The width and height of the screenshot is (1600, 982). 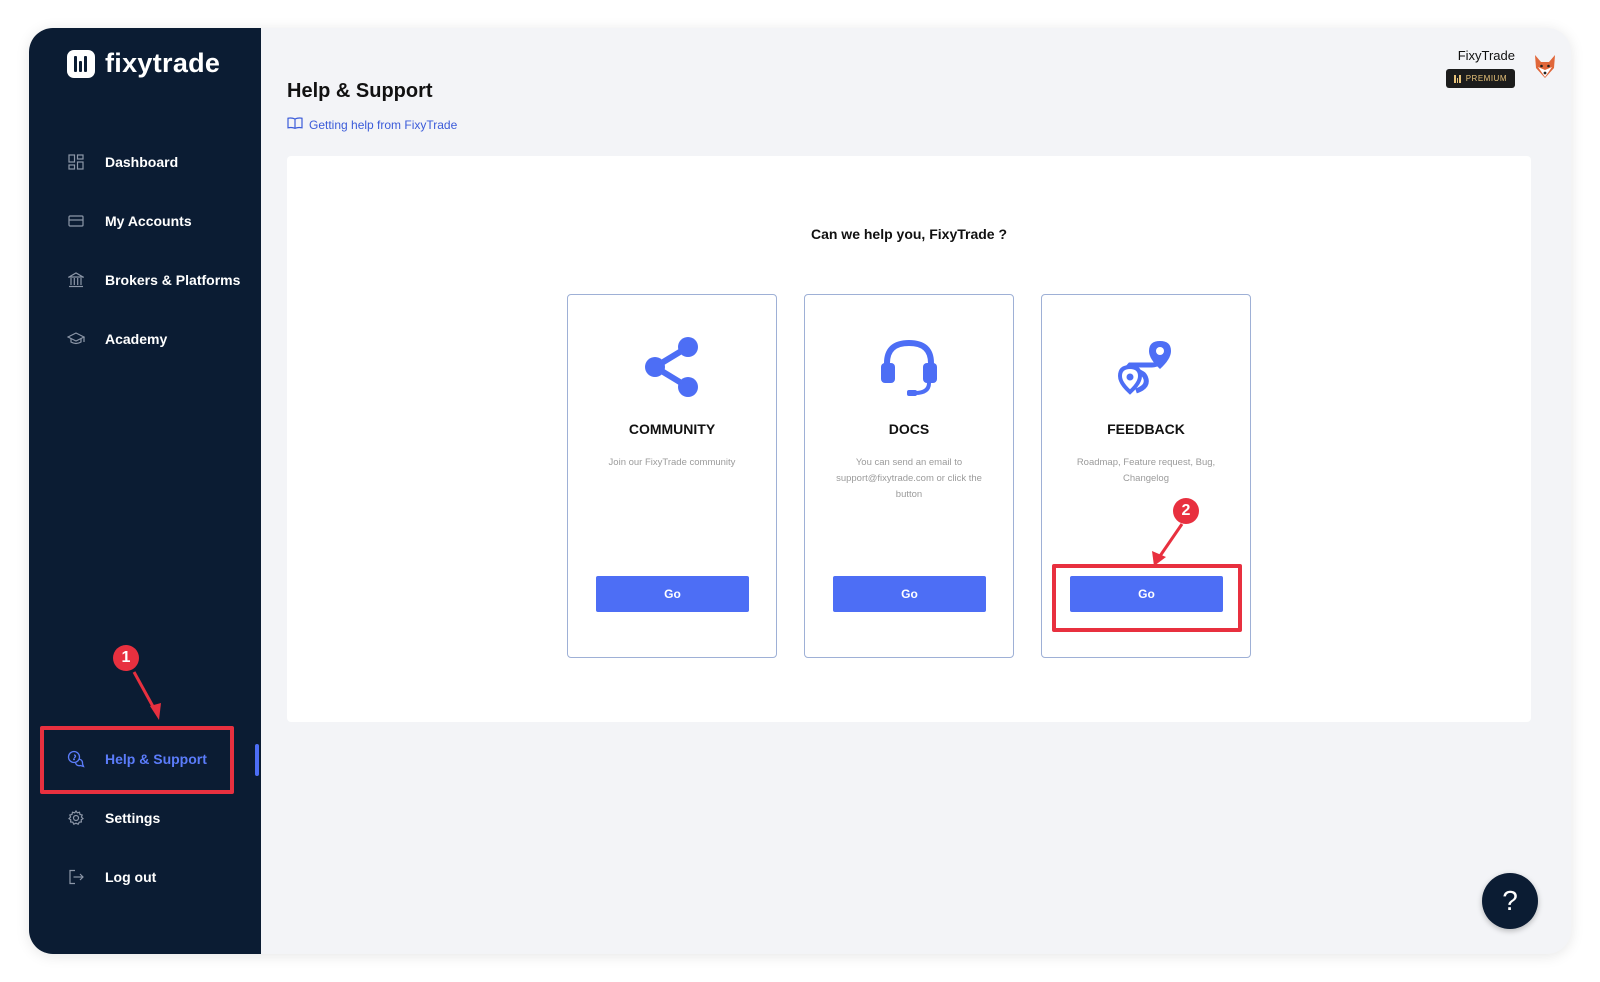 What do you see at coordinates (1510, 901) in the screenshot?
I see `help-fab-button: ?` at bounding box center [1510, 901].